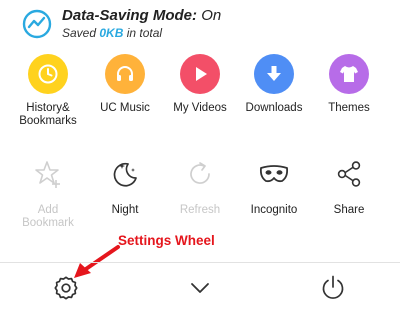  Describe the element at coordinates (200, 262) in the screenshot. I see `bottom-bar-divider` at that location.